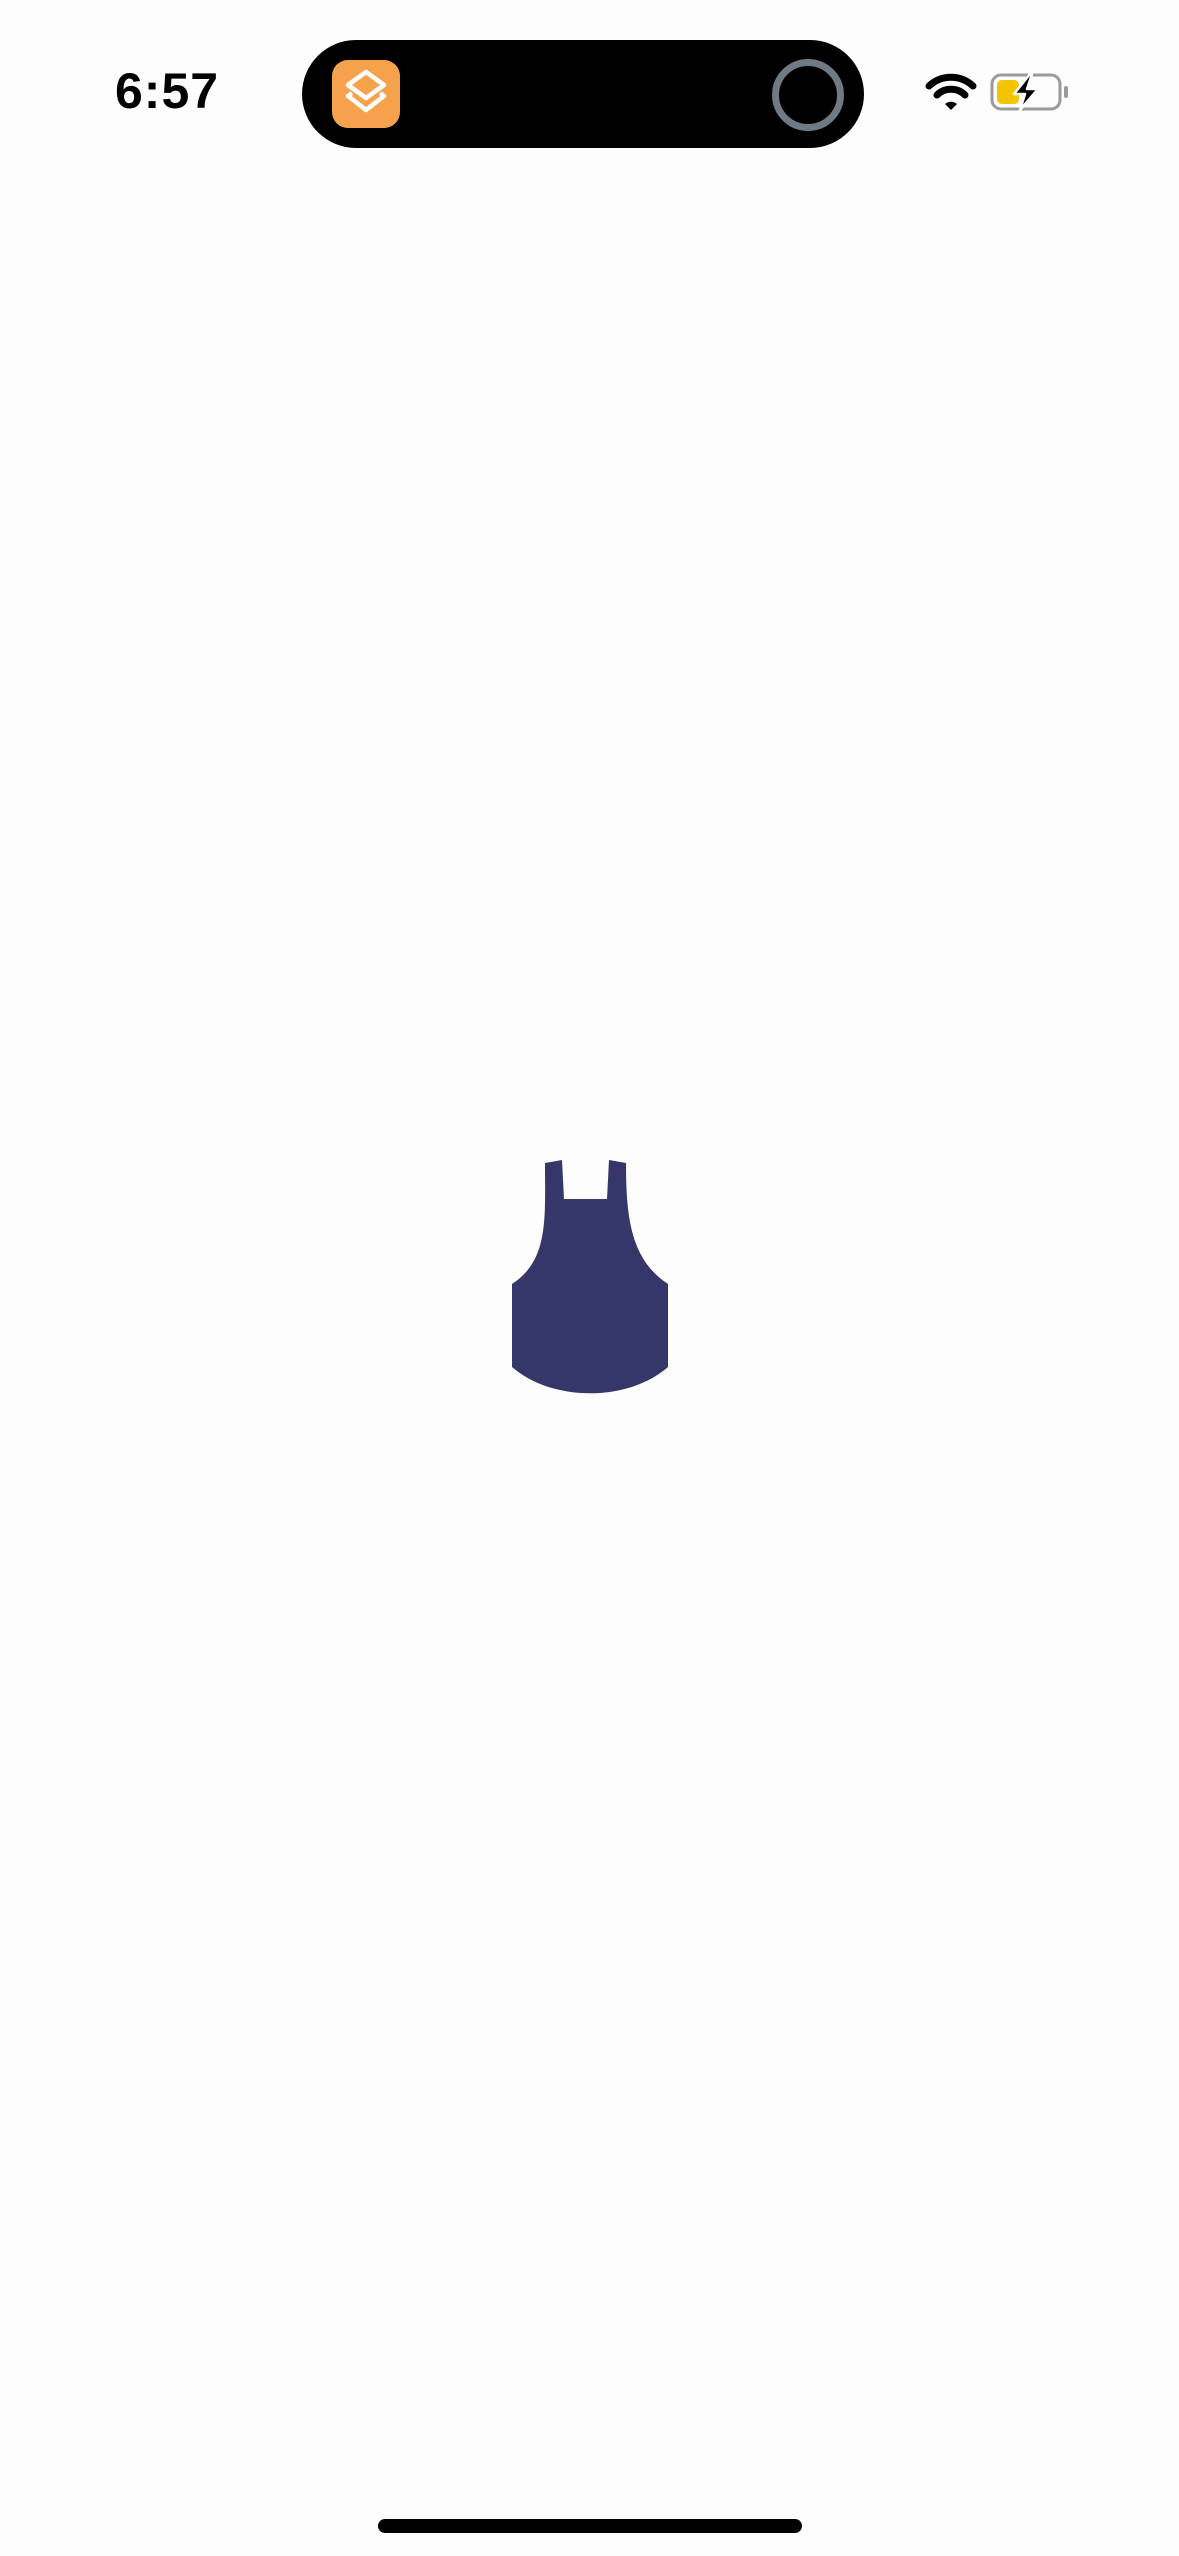 This screenshot has width=1179, height=2556. Describe the element at coordinates (366, 94) in the screenshot. I see `layers-app-icon` at that location.